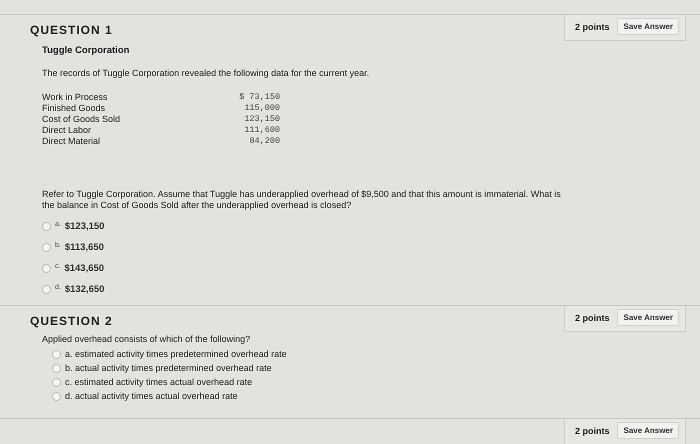 Image resolution: width=700 pixels, height=444 pixels. I want to click on option-text: $113,650, so click(84, 247).